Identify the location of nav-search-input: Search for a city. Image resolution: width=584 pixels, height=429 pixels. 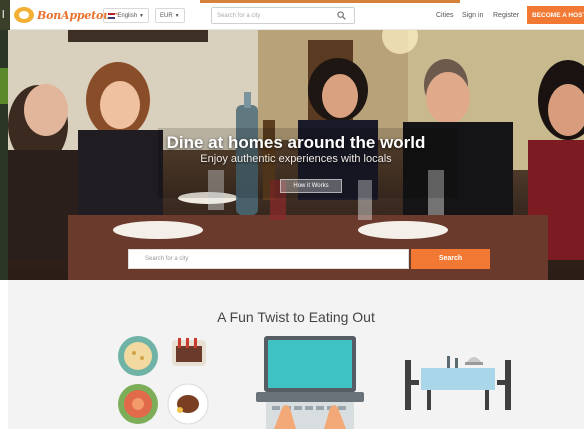
(283, 15).